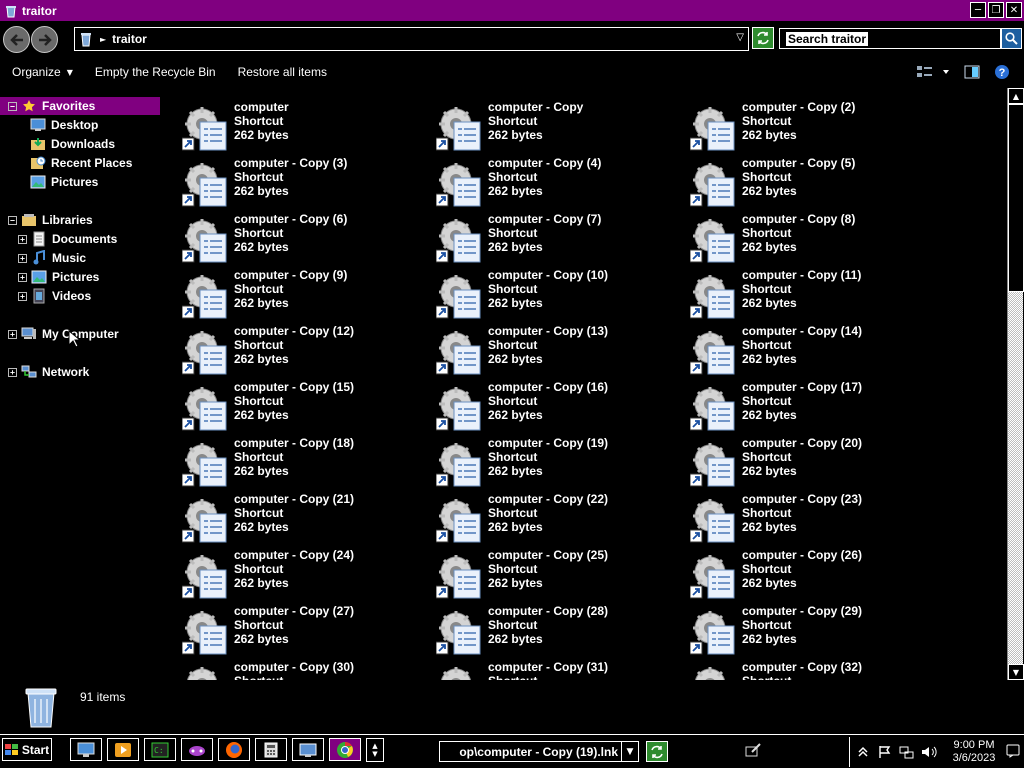  What do you see at coordinates (103, 39) in the screenshot?
I see `breadcrumb-chevron-icon: ►` at bounding box center [103, 39].